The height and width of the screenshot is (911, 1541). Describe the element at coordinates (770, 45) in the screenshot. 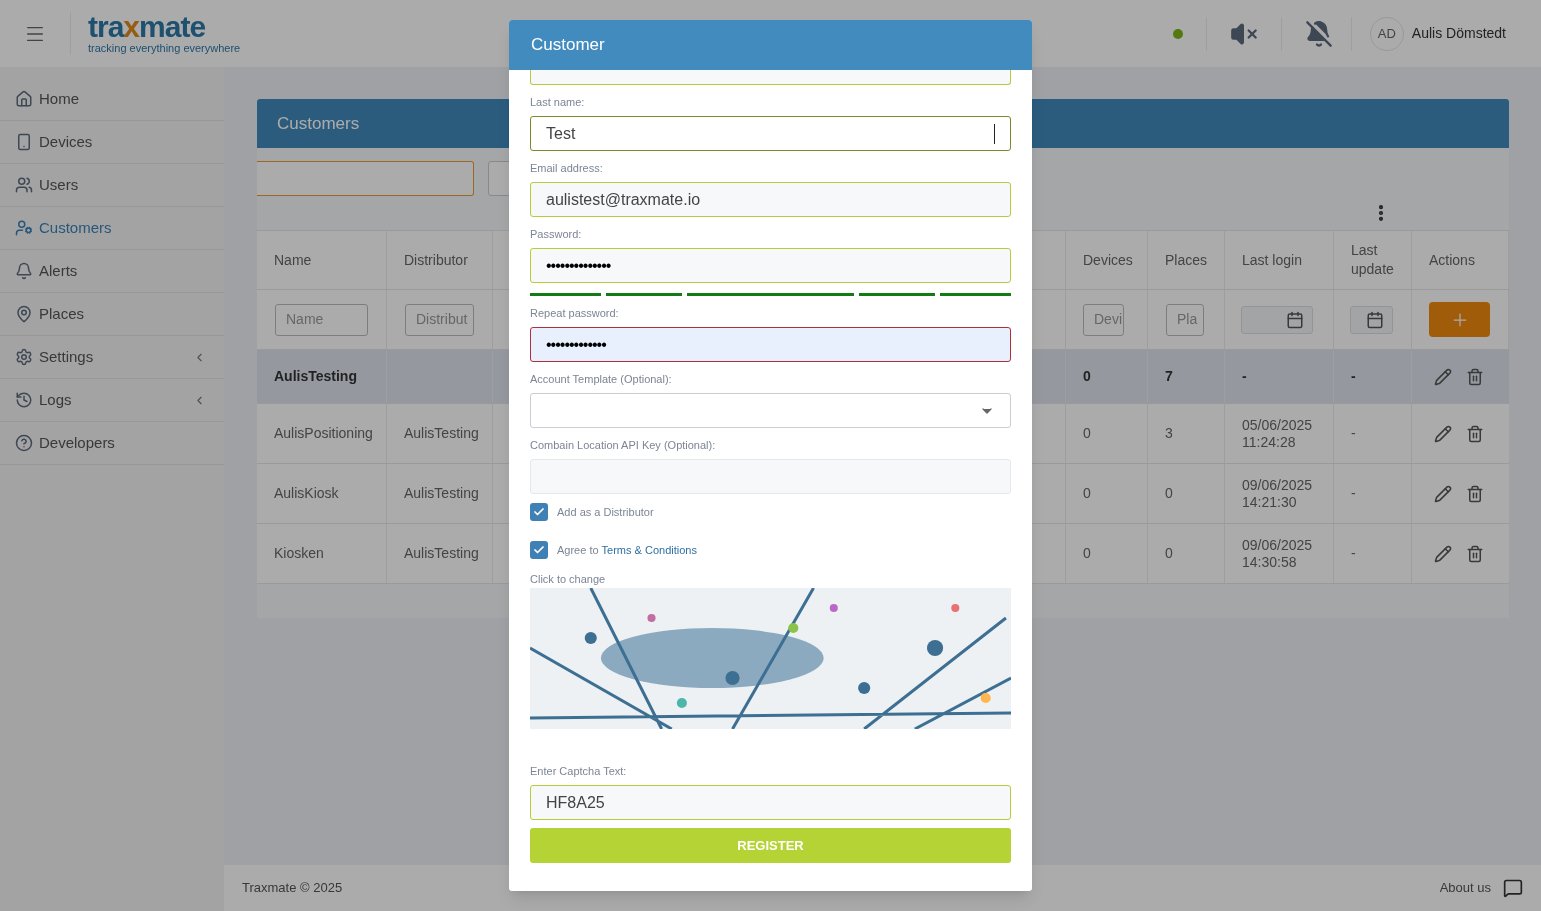

I see `dialog-header: Customer` at that location.